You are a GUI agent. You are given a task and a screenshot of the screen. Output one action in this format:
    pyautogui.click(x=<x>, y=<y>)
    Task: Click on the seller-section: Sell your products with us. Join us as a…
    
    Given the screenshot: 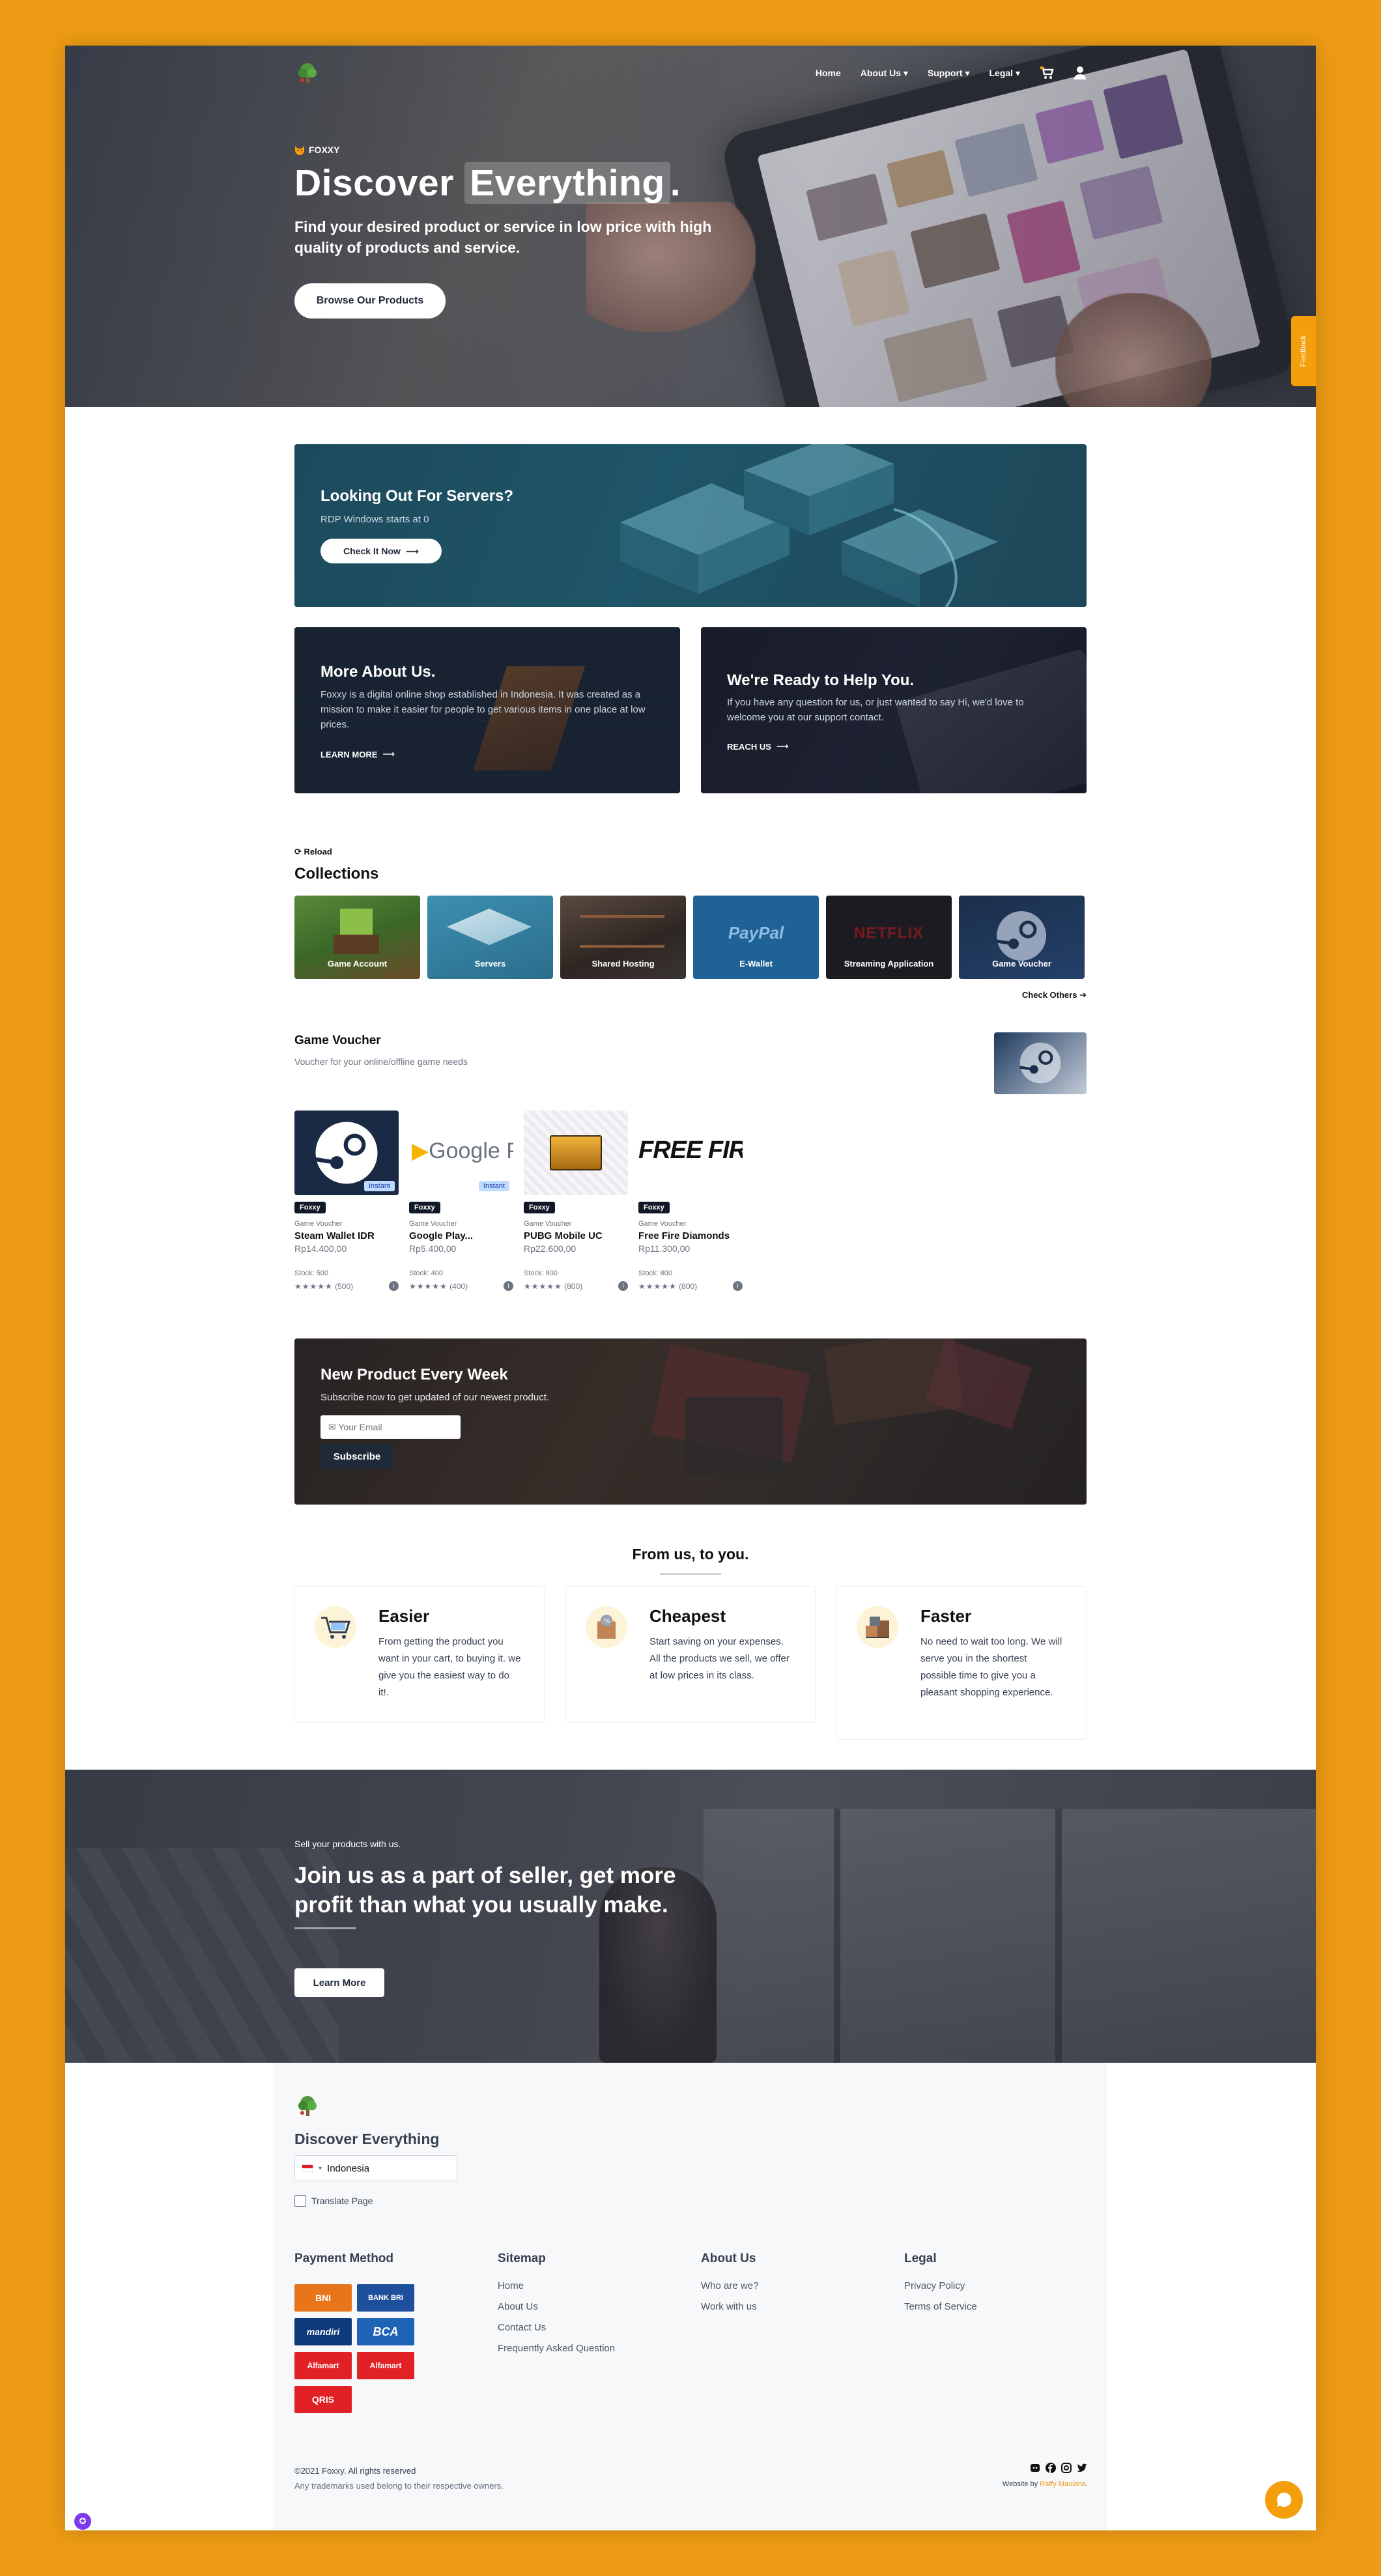 What is the action you would take?
    pyautogui.click(x=690, y=1916)
    